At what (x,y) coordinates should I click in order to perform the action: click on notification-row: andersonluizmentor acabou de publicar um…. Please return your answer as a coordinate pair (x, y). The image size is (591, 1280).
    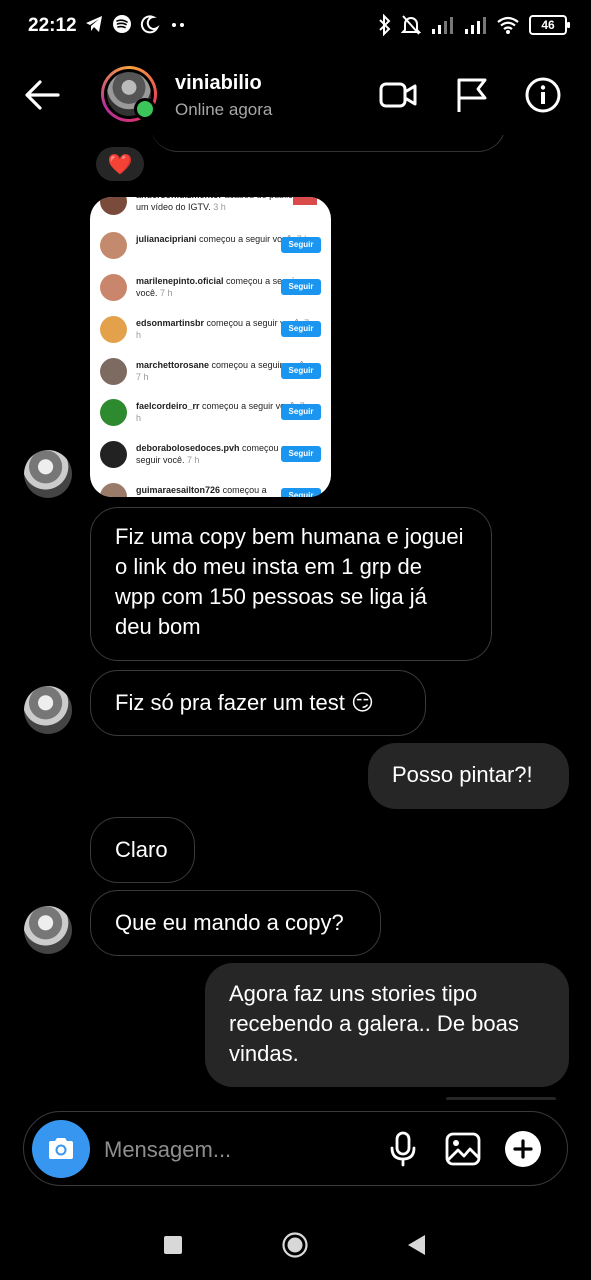
    Looking at the image, I should click on (210, 210).